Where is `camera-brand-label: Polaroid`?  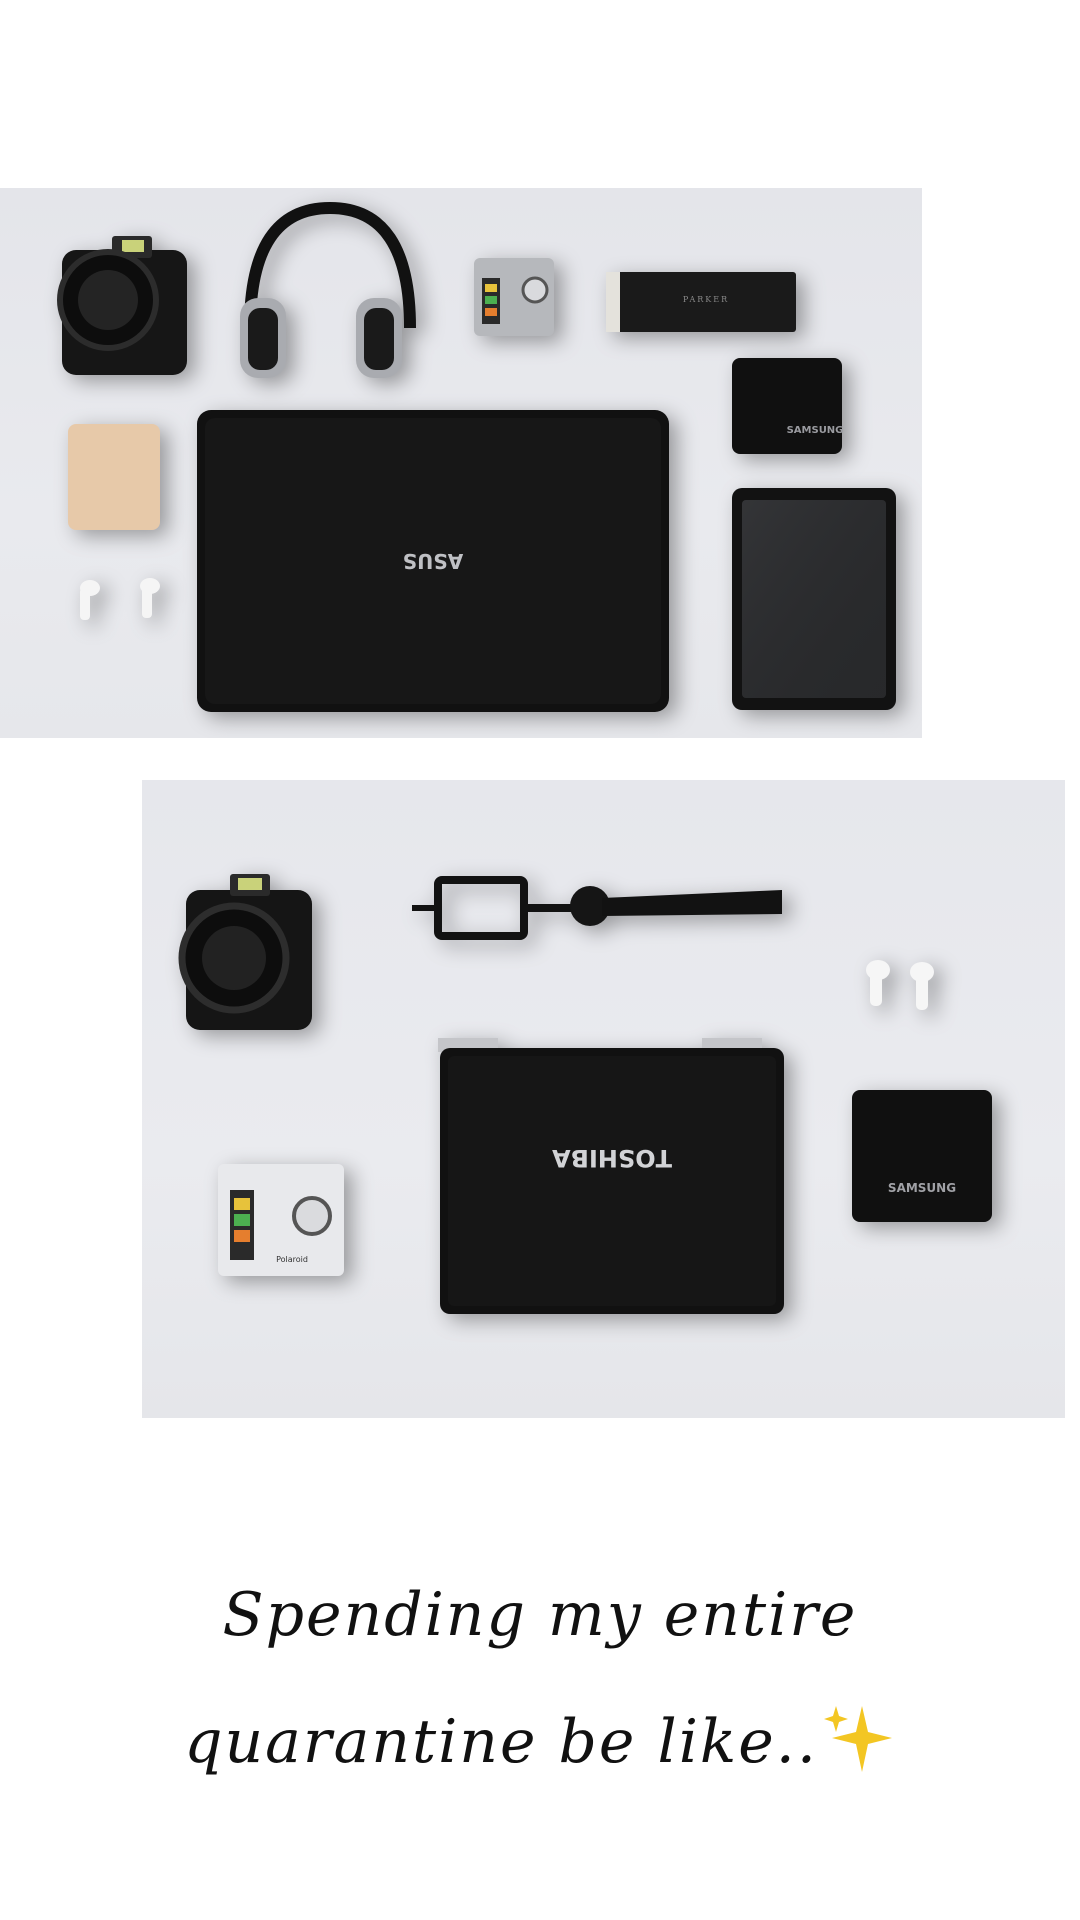
camera-brand-label: Polaroid is located at coordinates (292, 1259).